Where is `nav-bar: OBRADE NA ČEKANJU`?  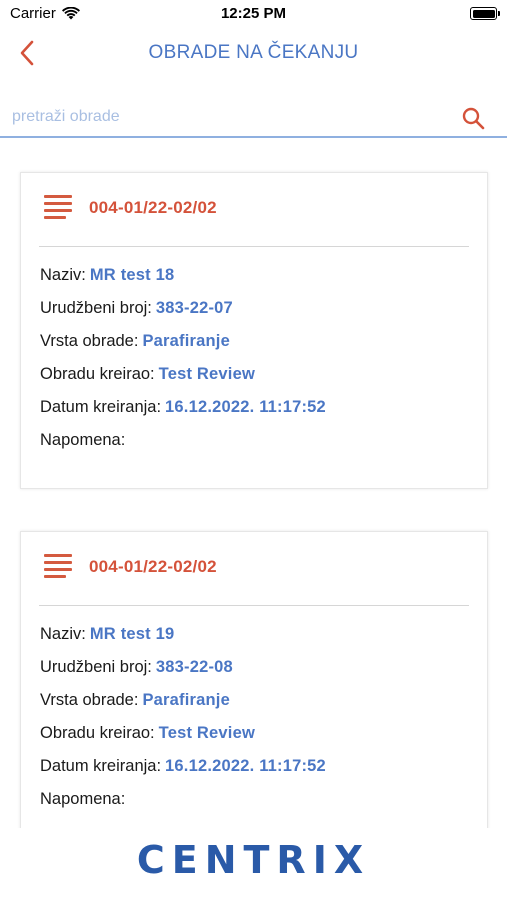 nav-bar: OBRADE NA ČEKANJU is located at coordinates (253, 55).